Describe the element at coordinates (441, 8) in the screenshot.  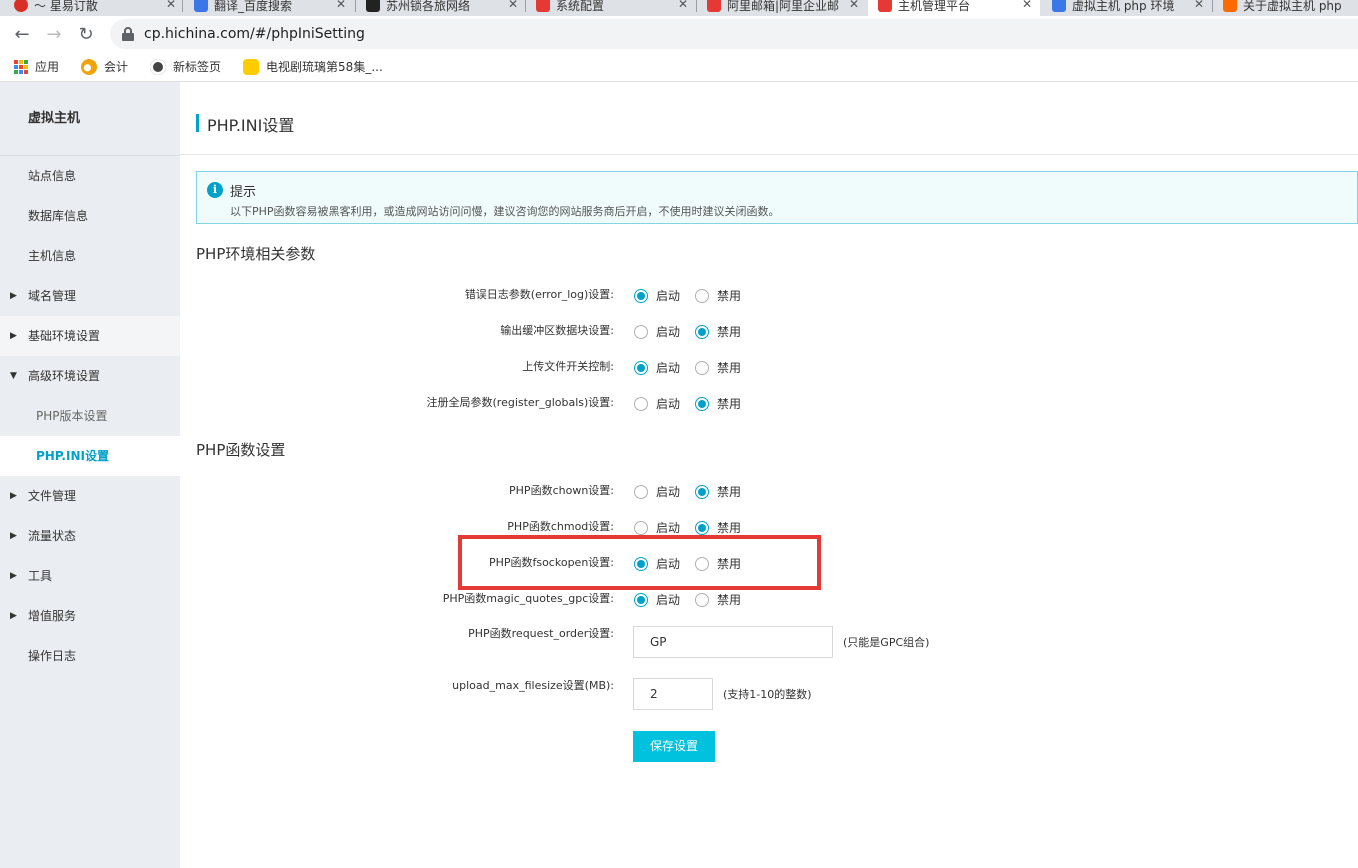
I see `browser-tab-3: 苏州锁各旅网络 ✕` at that location.